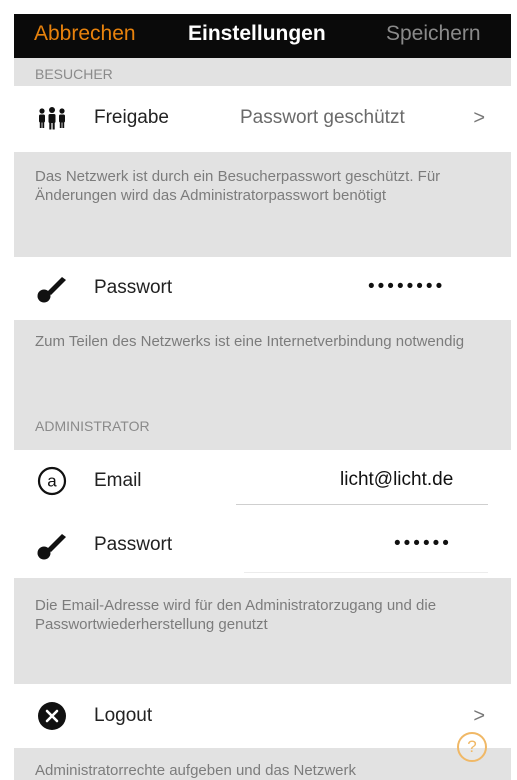 The width and height of the screenshot is (517, 780). What do you see at coordinates (123, 715) in the screenshot?
I see `logout-label: Logout` at bounding box center [123, 715].